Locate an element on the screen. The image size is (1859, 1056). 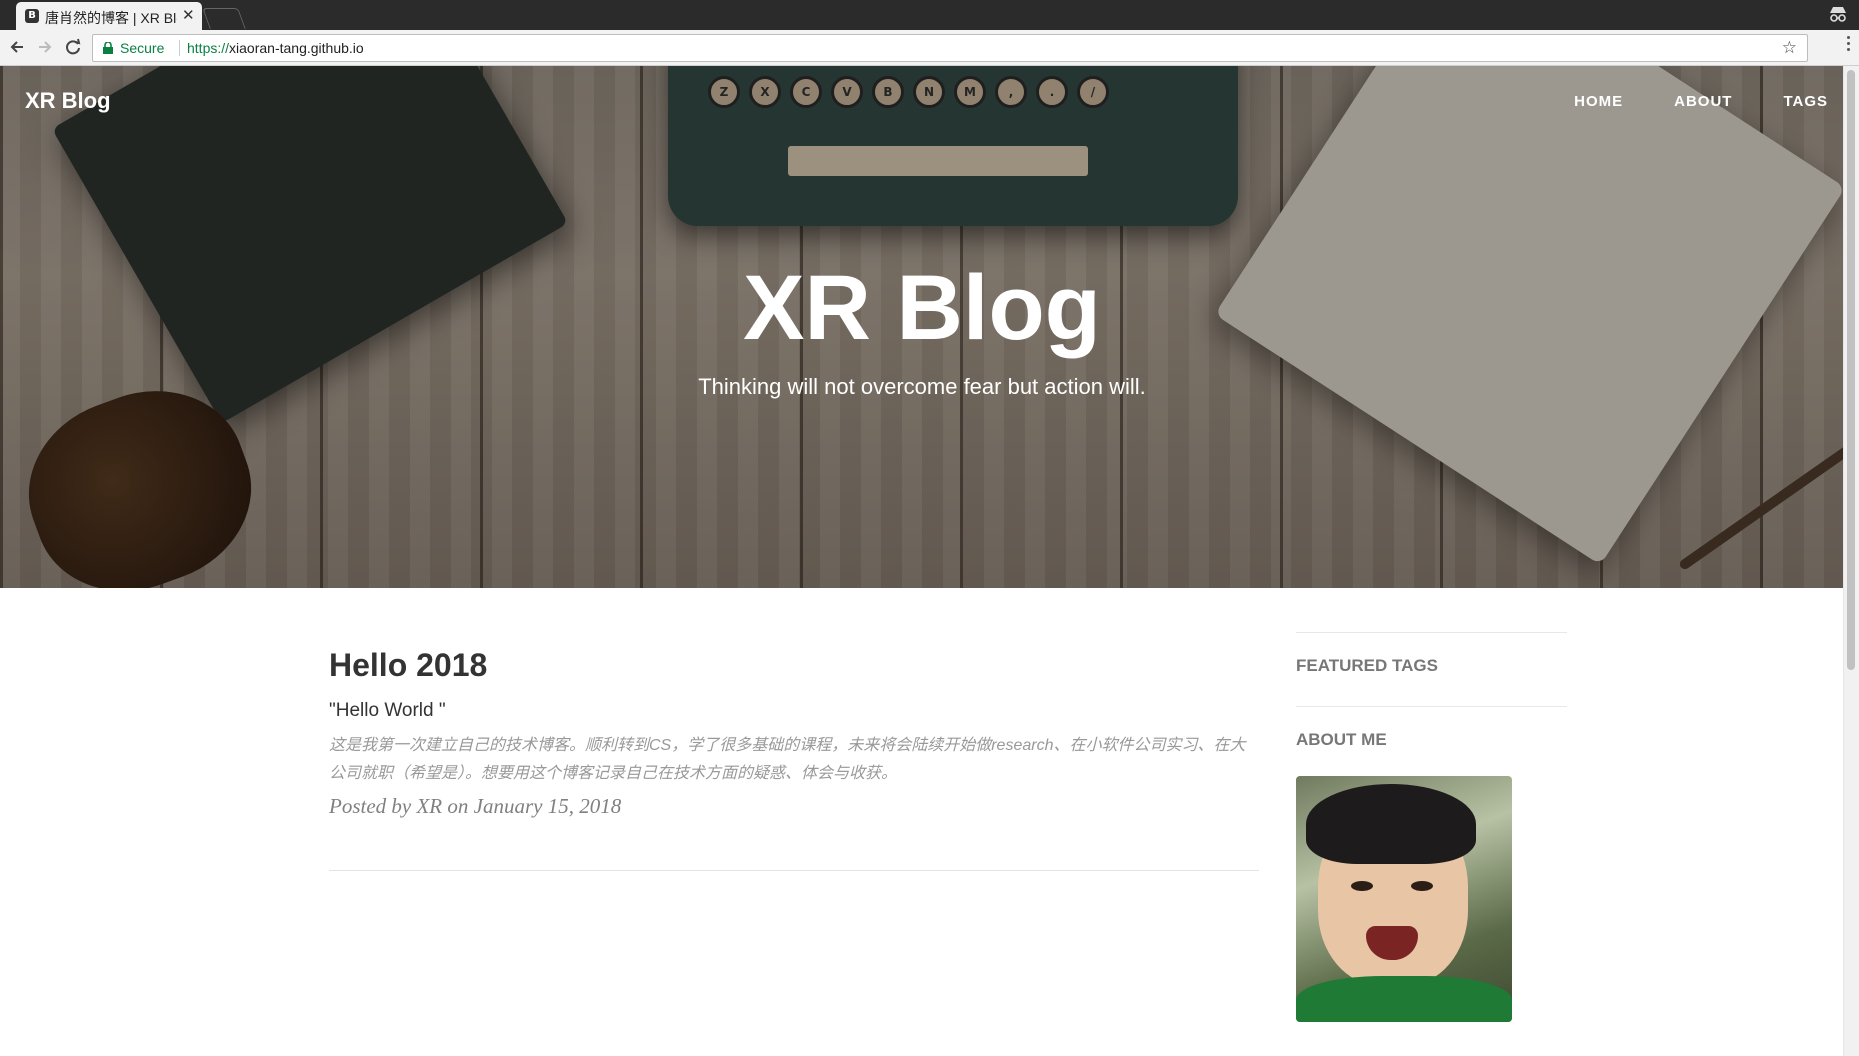
site-nav: HOME ABOUT TAGS is located at coordinates (1675, 102).